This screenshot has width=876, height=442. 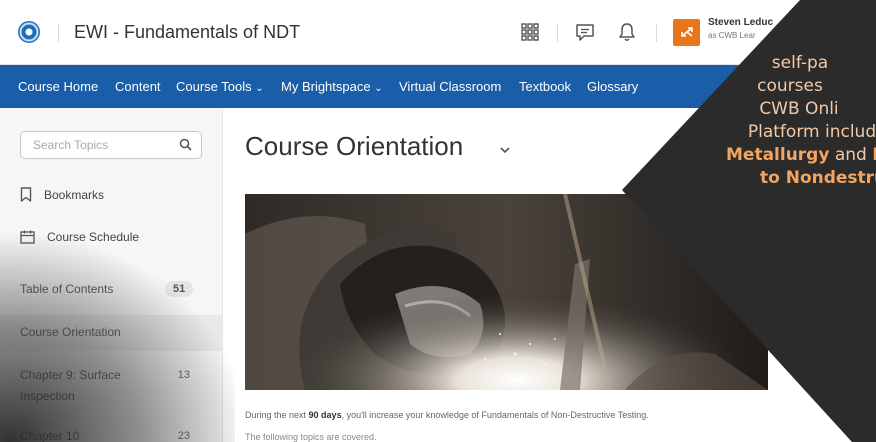 I want to click on bookmarks-link: Bookmarks, so click(x=62, y=194).